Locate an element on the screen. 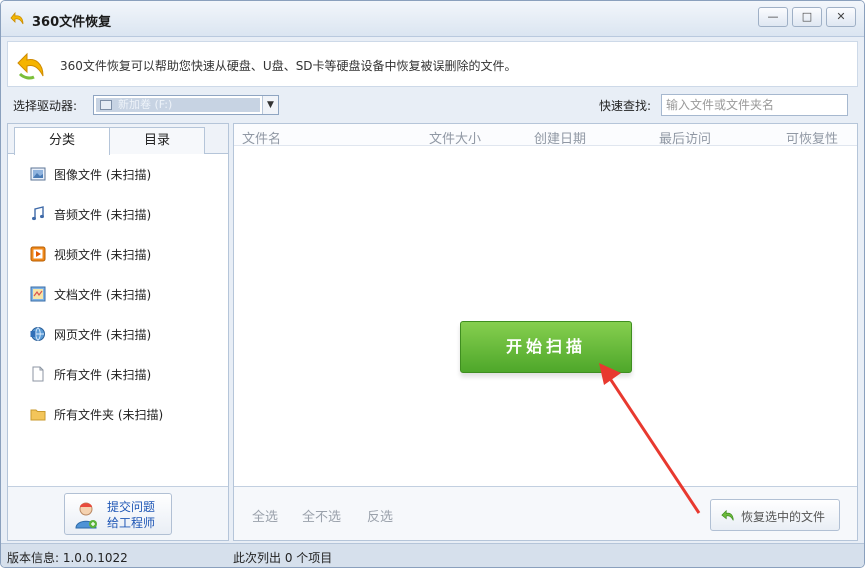 The height and width of the screenshot is (568, 865). chevron-down-icon: ▼ is located at coordinates (270, 105).